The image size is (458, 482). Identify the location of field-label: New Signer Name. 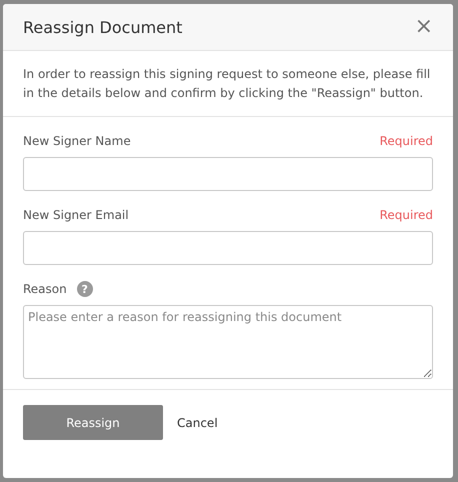
(77, 141).